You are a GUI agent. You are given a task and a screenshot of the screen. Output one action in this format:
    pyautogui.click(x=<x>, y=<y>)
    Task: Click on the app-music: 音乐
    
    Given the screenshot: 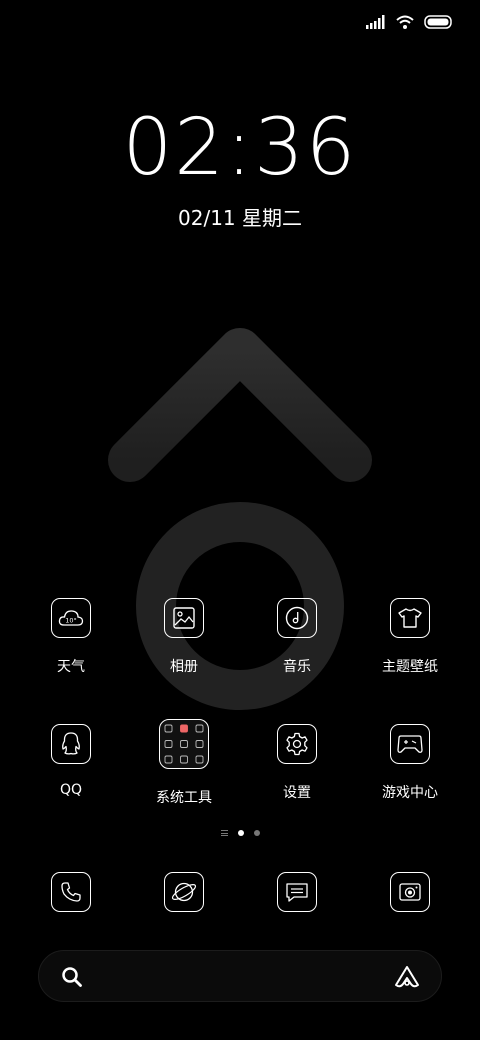 What is the action you would take?
    pyautogui.click(x=297, y=637)
    